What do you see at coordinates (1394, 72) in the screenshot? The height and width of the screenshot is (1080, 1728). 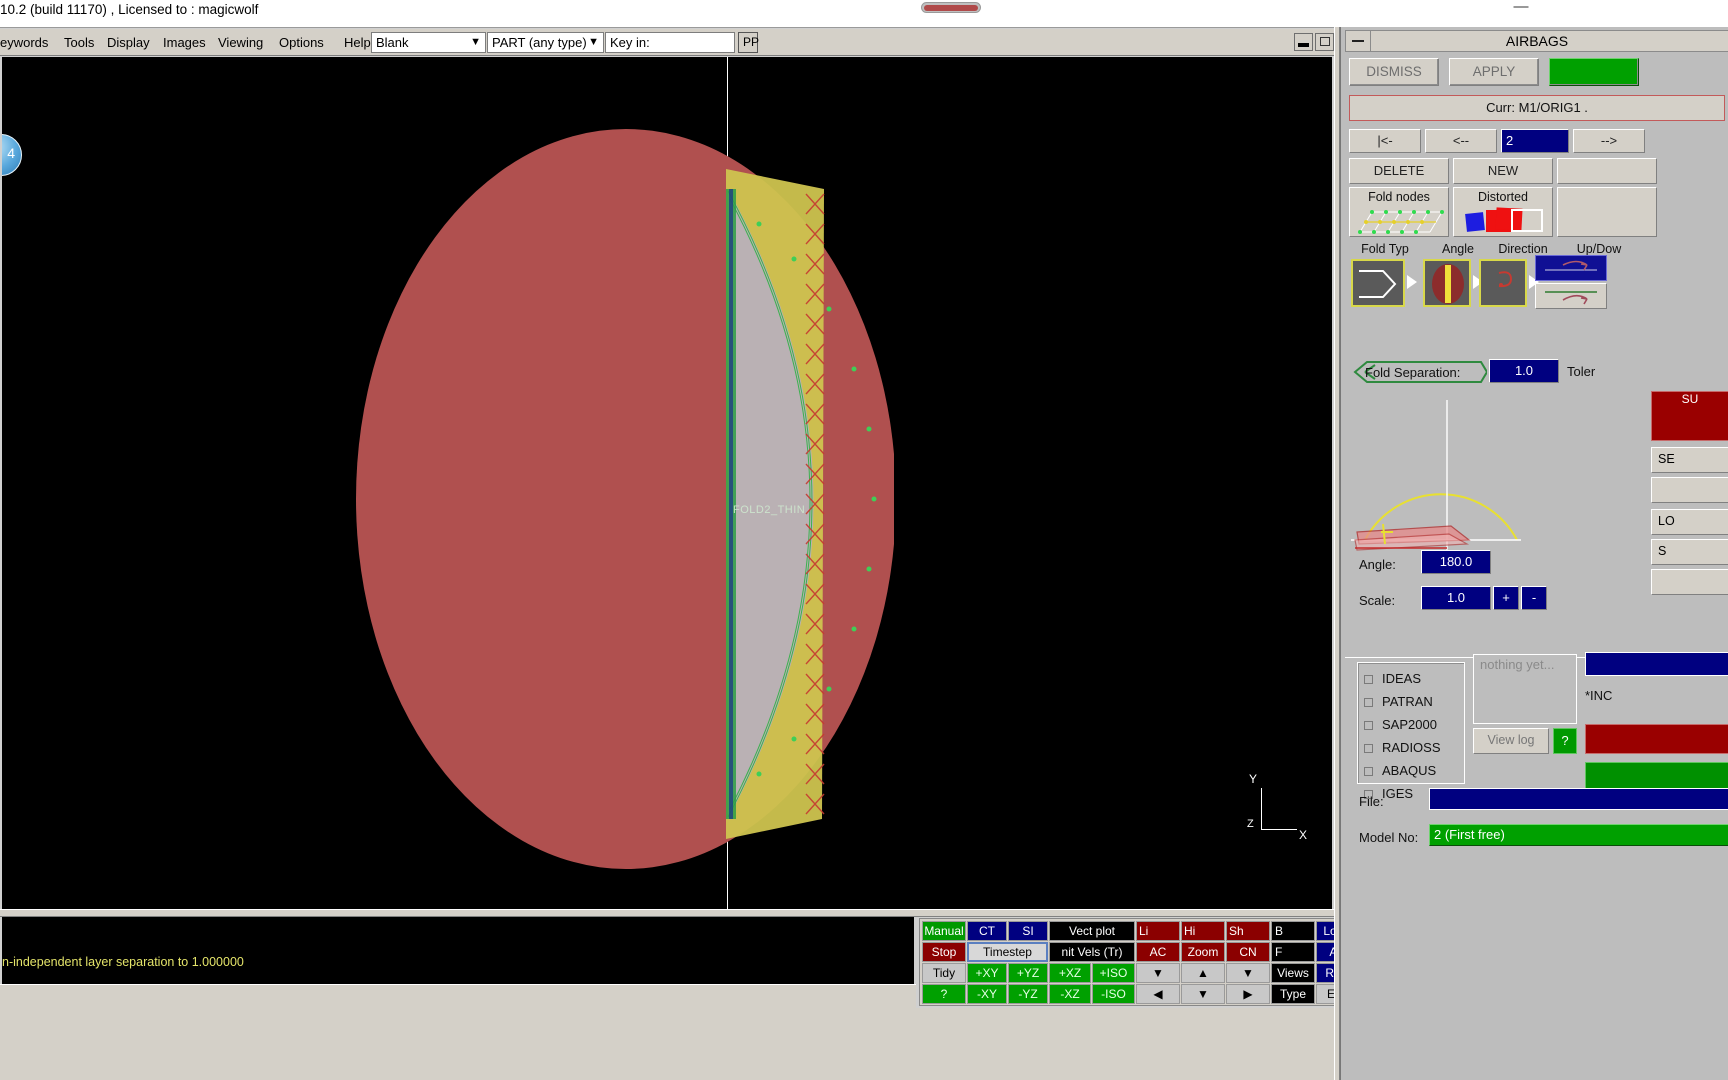 I see `dismiss-button: DISMISS` at bounding box center [1394, 72].